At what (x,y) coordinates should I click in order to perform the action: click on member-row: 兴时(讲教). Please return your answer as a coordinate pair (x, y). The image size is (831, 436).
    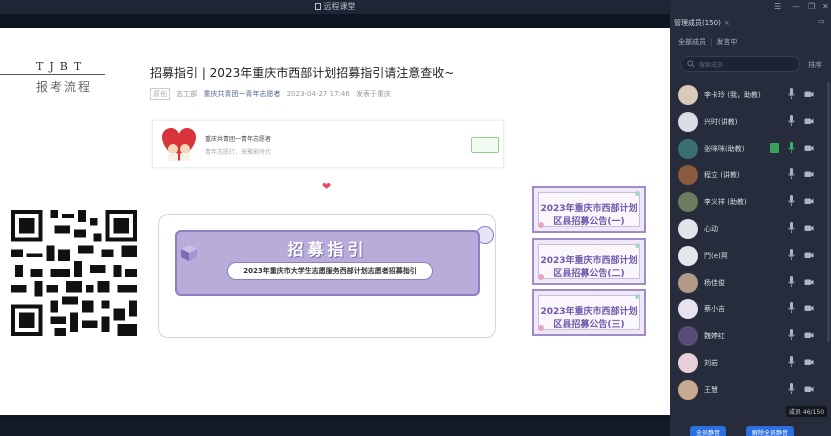
    Looking at the image, I should click on (750, 122).